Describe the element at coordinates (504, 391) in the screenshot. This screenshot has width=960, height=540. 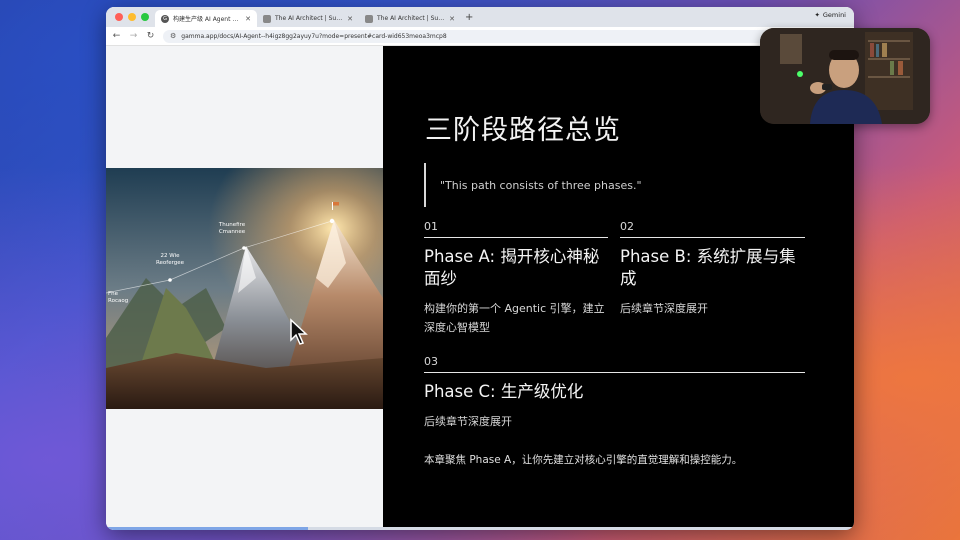
I see `phase-title: Phase C: 生产级优化` at that location.